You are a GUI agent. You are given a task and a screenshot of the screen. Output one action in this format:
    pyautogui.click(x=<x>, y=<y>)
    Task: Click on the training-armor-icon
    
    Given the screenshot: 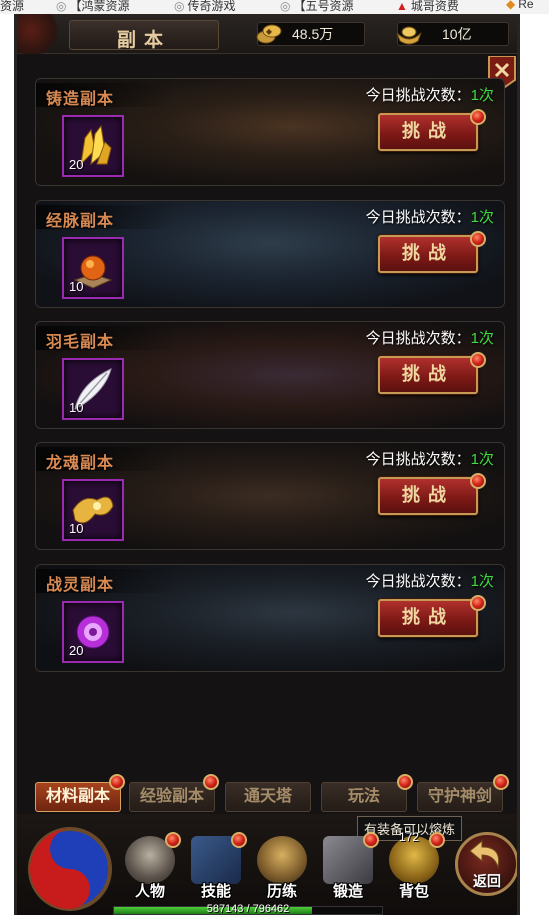 What is the action you would take?
    pyautogui.click(x=282, y=860)
    